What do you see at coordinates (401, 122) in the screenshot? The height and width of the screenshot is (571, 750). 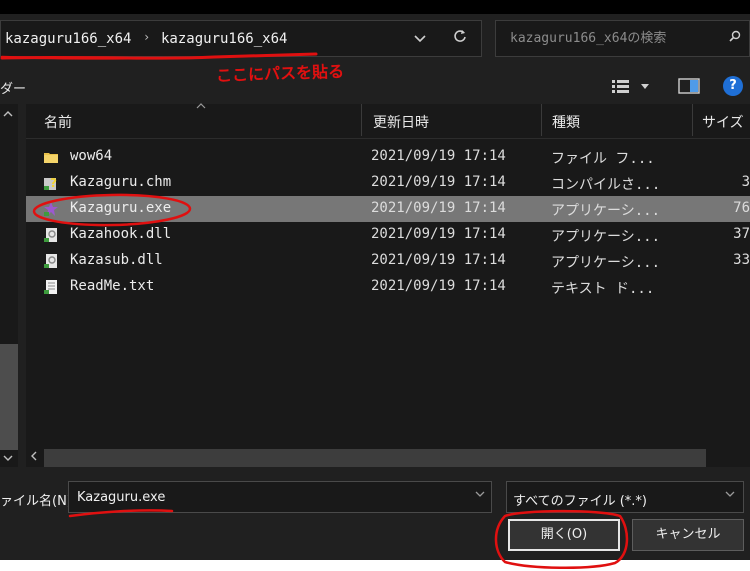 I see `column-header-date: 更新日時` at bounding box center [401, 122].